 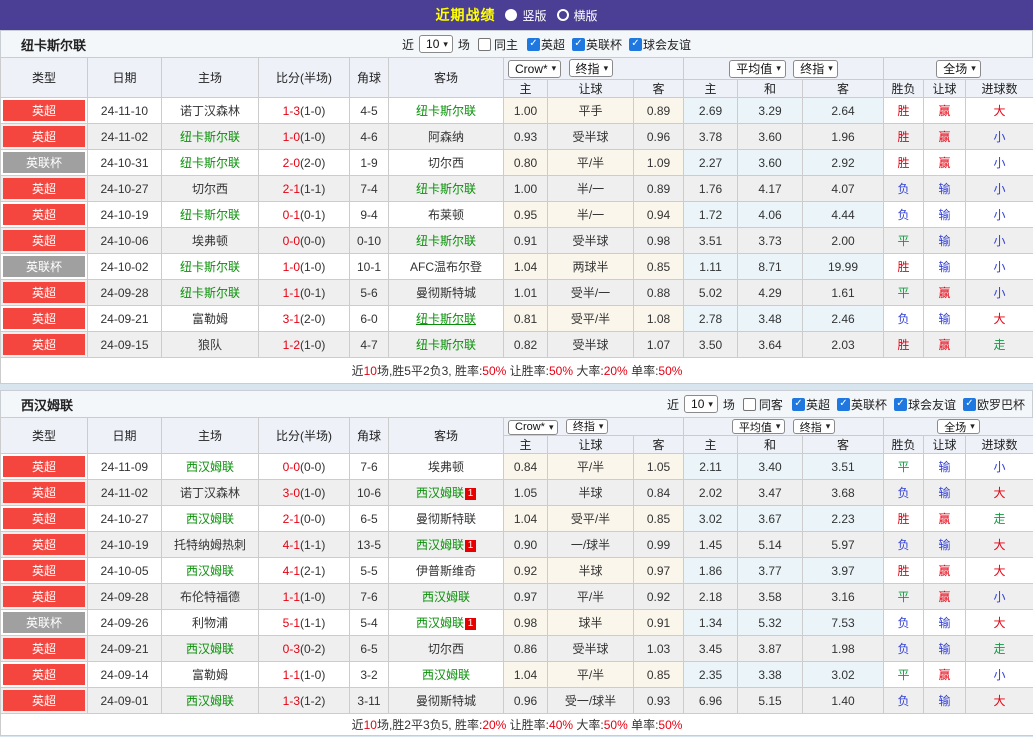 I want to click on away-team-link: 埃弗顿, so click(x=446, y=467).